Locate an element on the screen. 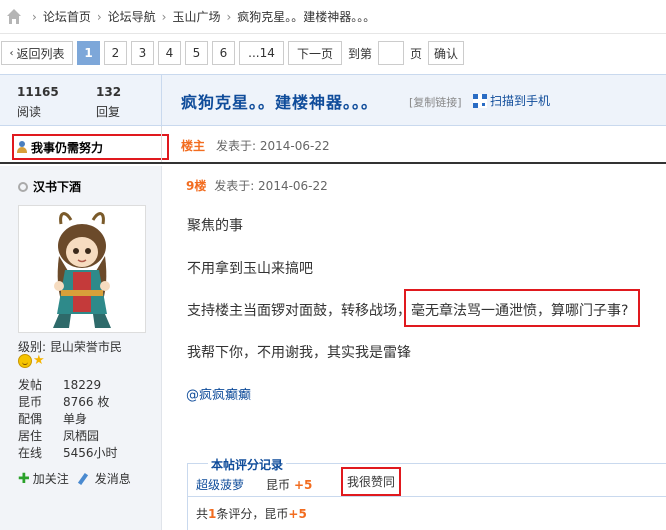  summary-mid: 条评分，昆币 is located at coordinates (252, 514).